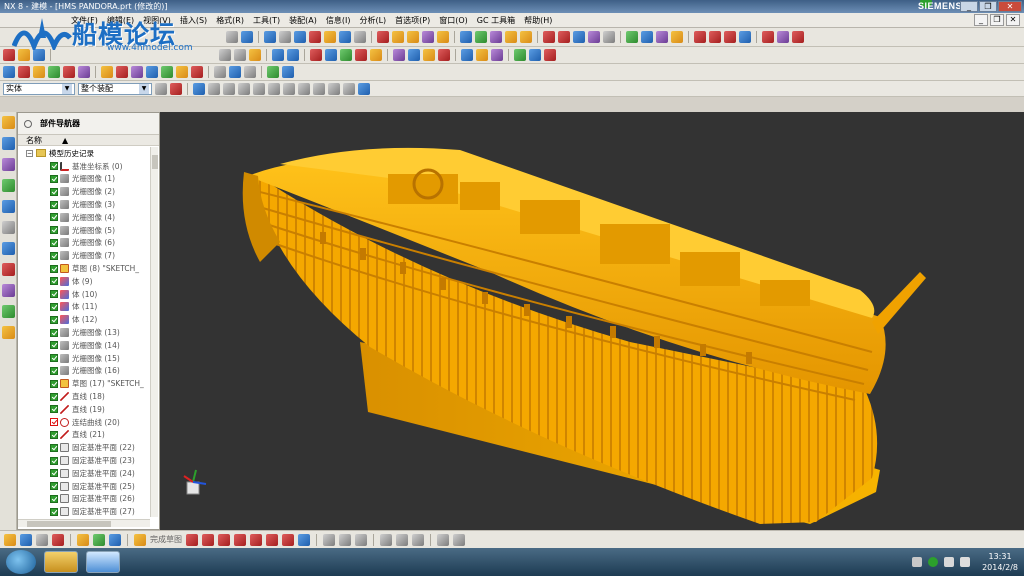 This screenshot has width=1024, height=576. Describe the element at coordinates (84, 319) in the screenshot. I see `tree-node: 体 (12)` at that location.